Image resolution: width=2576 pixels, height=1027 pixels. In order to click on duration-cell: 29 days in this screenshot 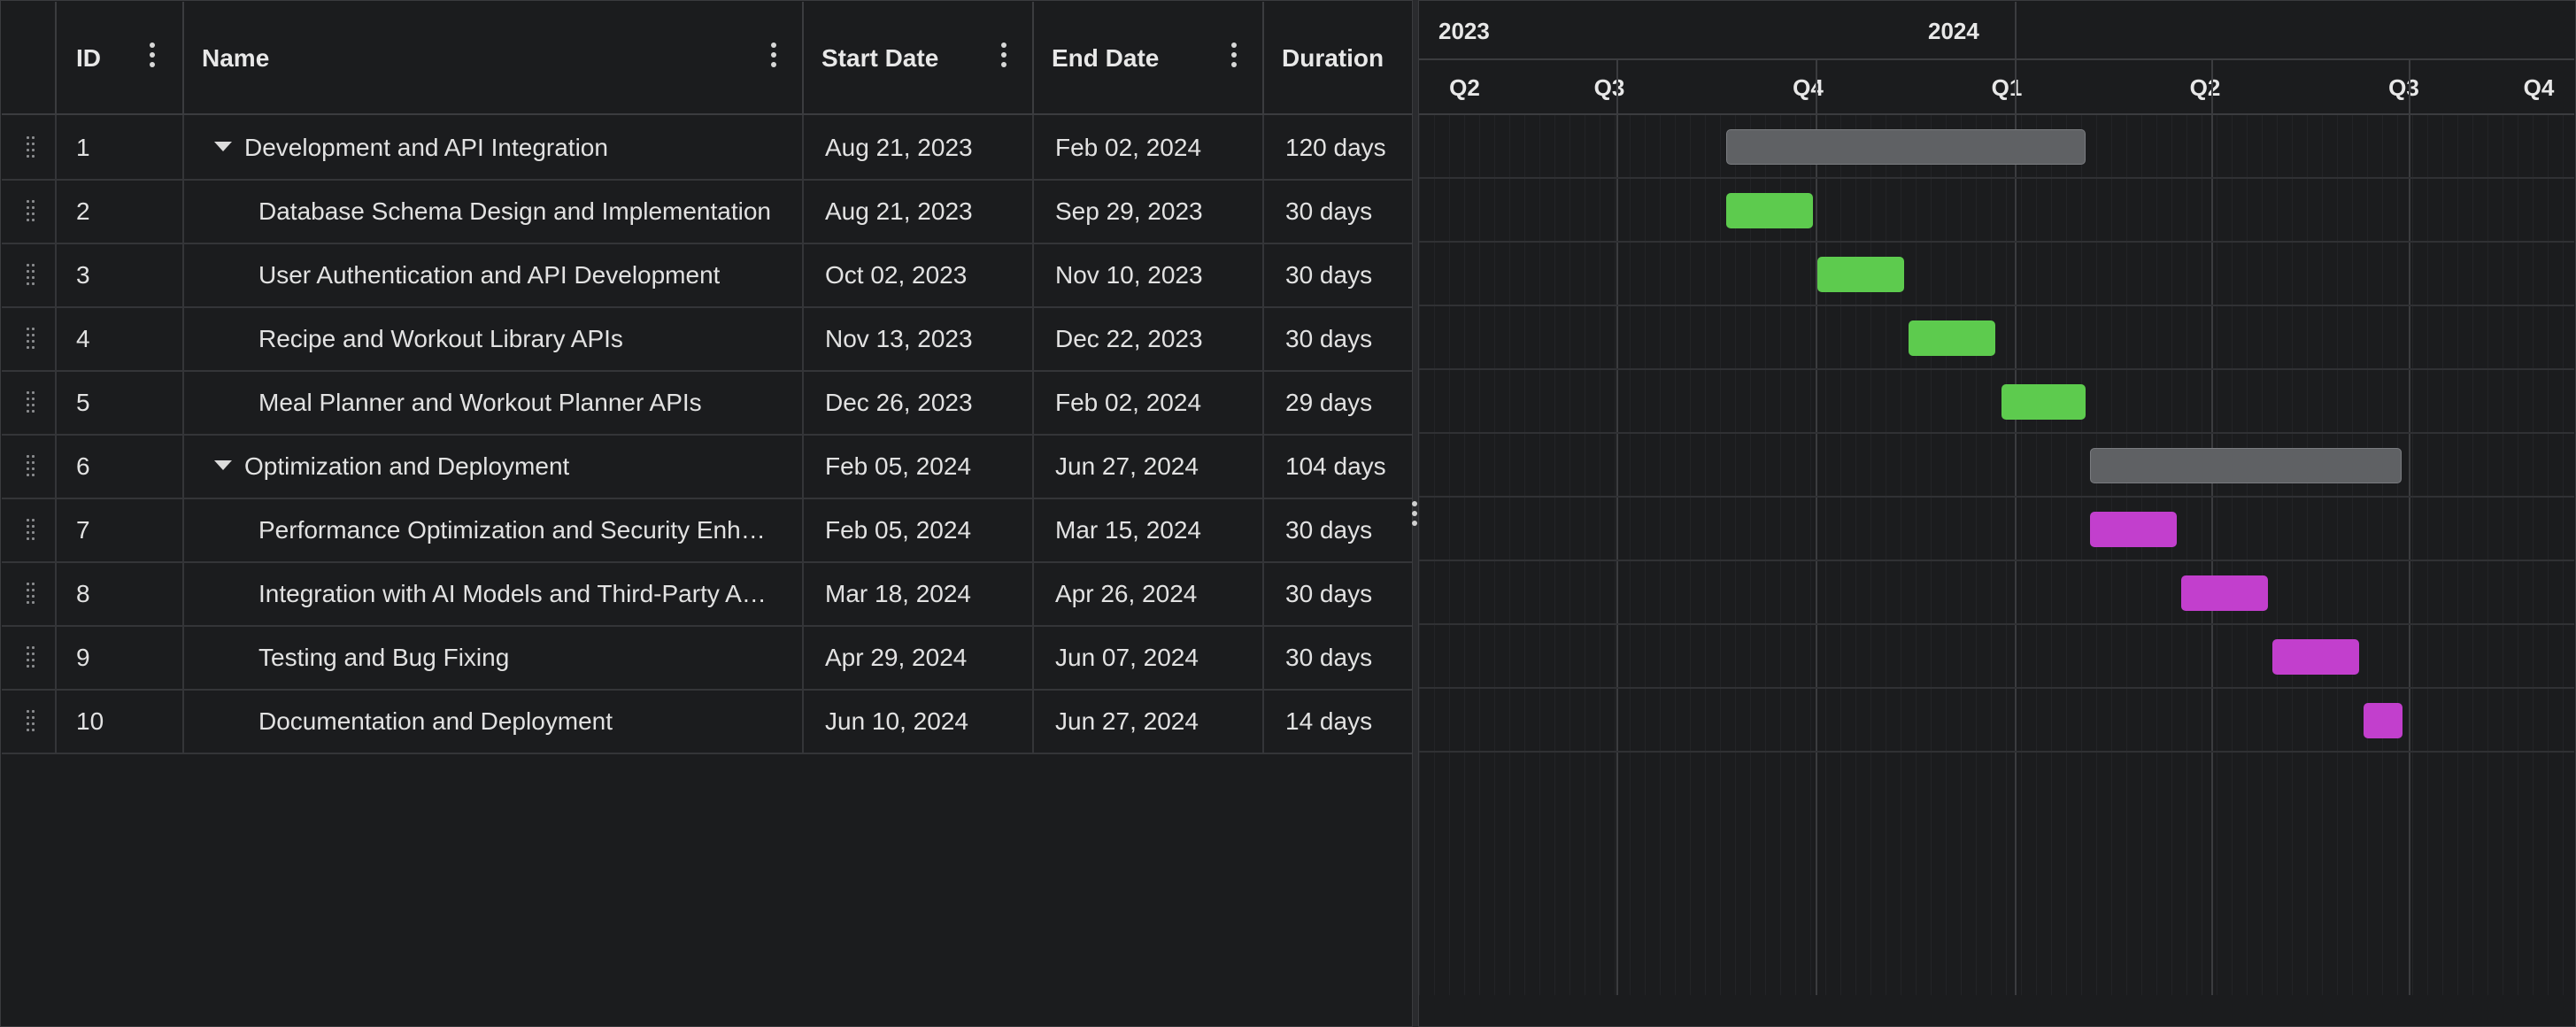, I will do `click(1338, 402)`.